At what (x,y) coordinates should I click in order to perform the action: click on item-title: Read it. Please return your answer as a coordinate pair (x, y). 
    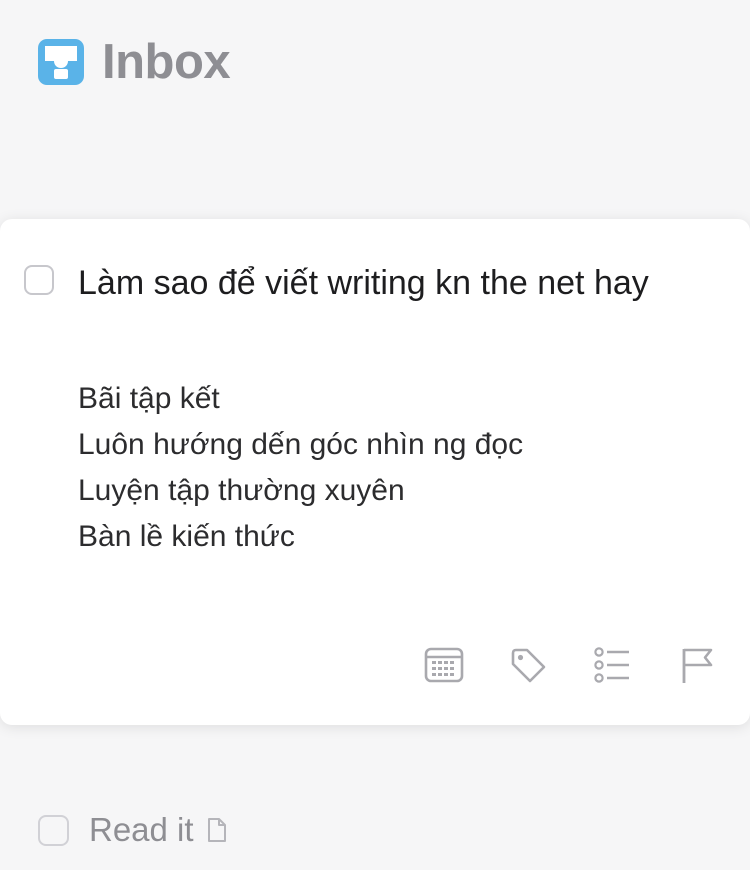
    Looking at the image, I should click on (141, 829).